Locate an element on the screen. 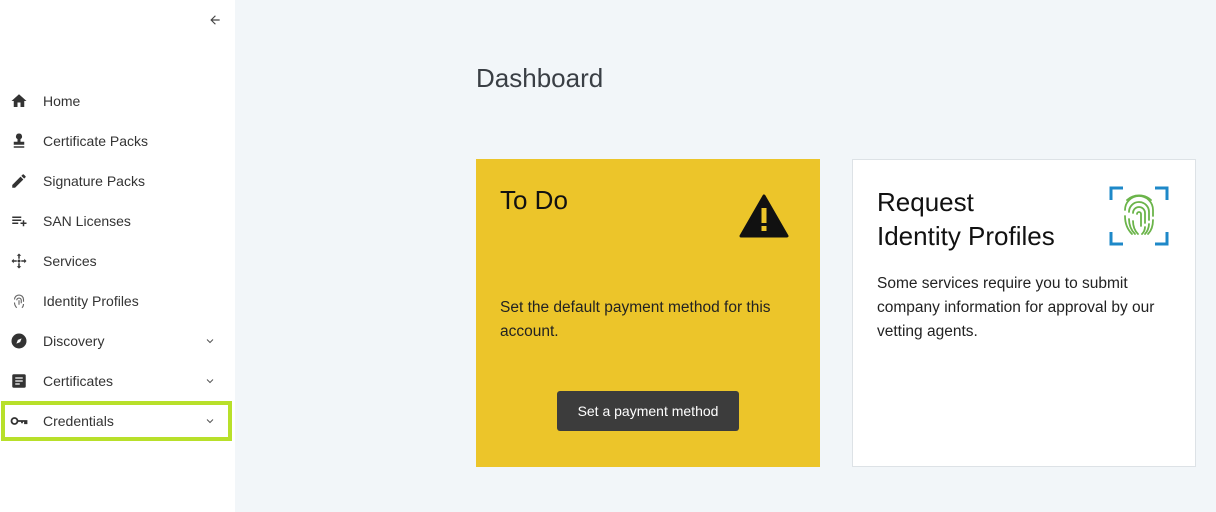 Image resolution: width=1216 pixels, height=512 pixels. identity-card-title-line1: Request is located at coordinates (925, 202).